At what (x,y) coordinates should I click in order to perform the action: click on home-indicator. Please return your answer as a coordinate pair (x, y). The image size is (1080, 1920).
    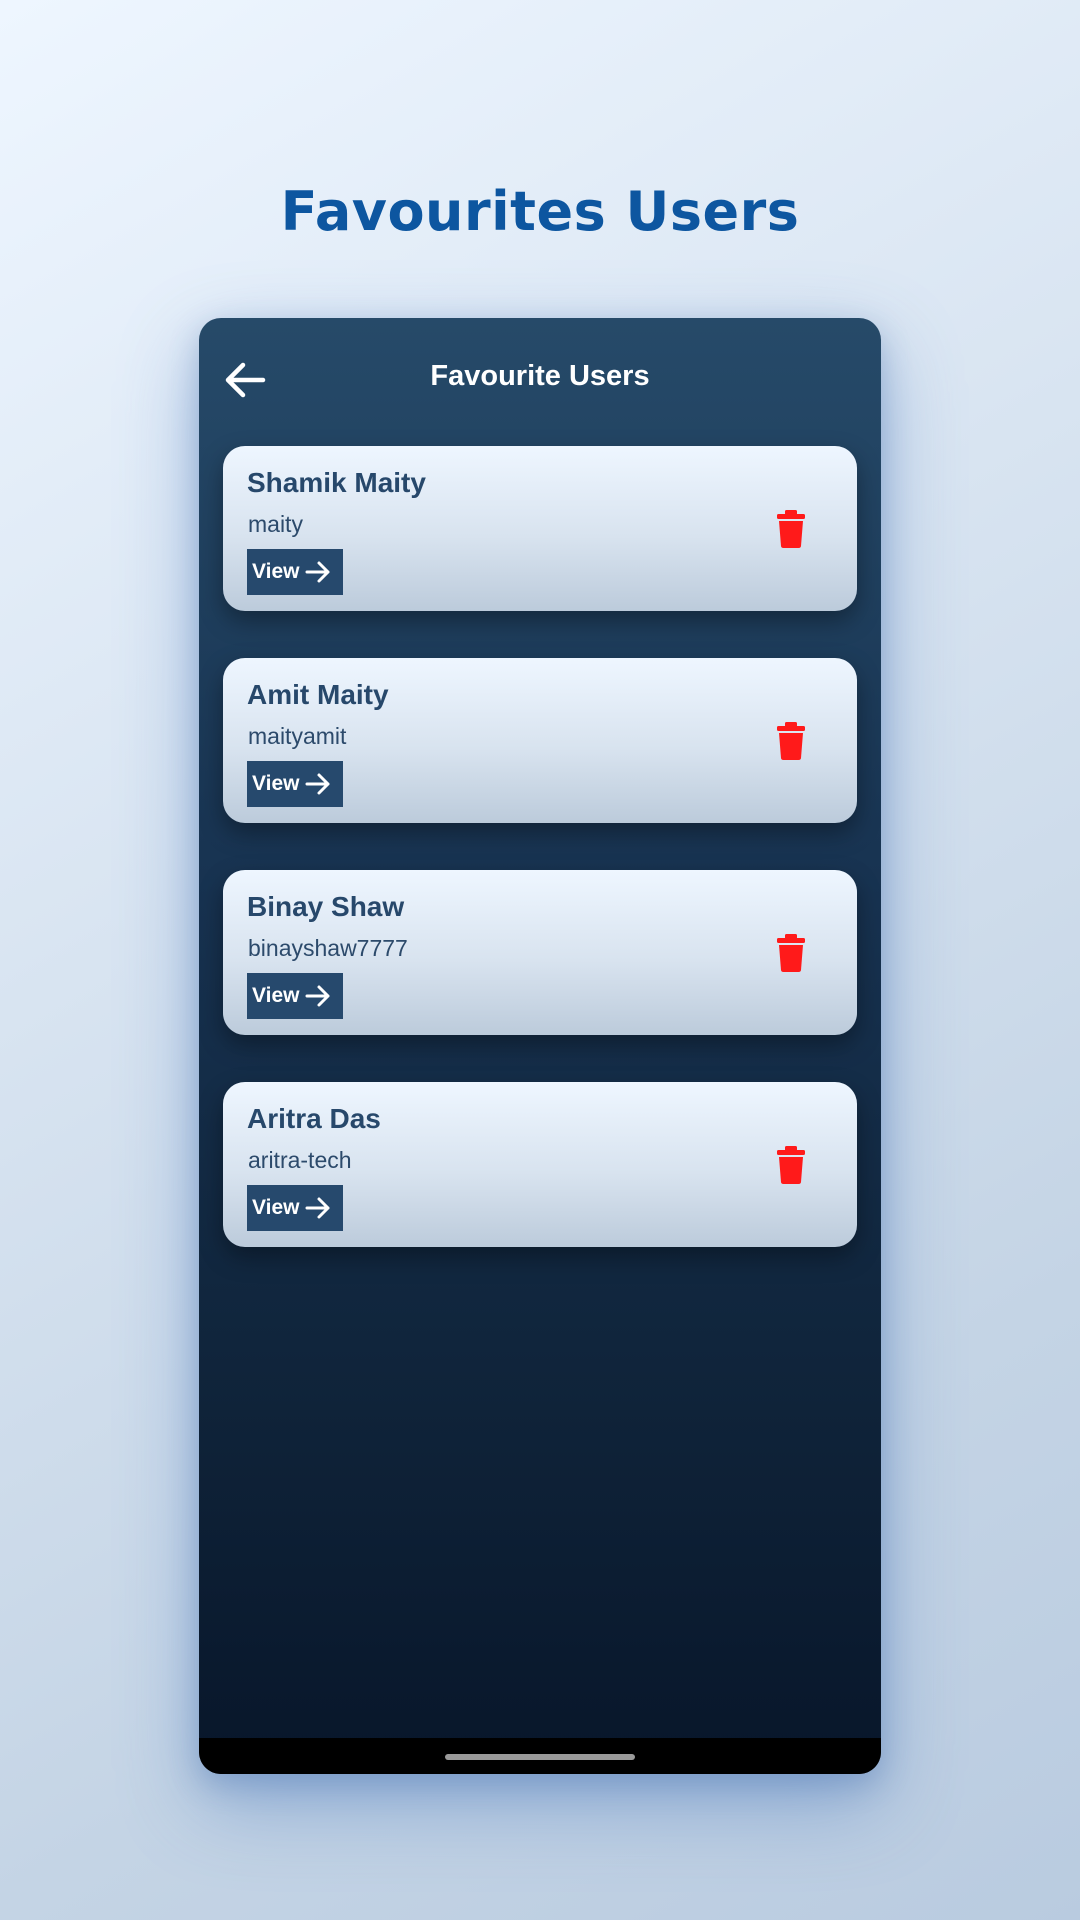
    Looking at the image, I should click on (540, 1757).